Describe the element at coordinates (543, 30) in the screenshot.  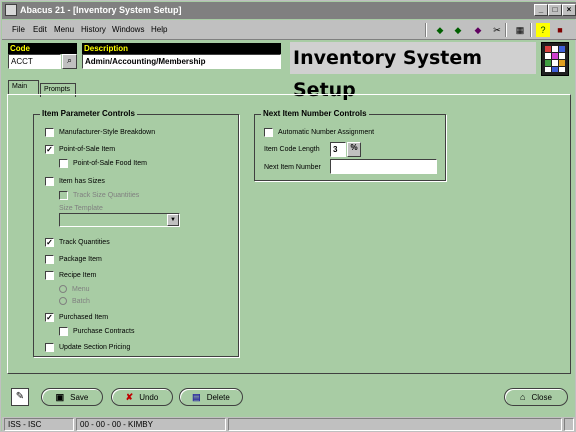
I see `help-icon: ?` at that location.